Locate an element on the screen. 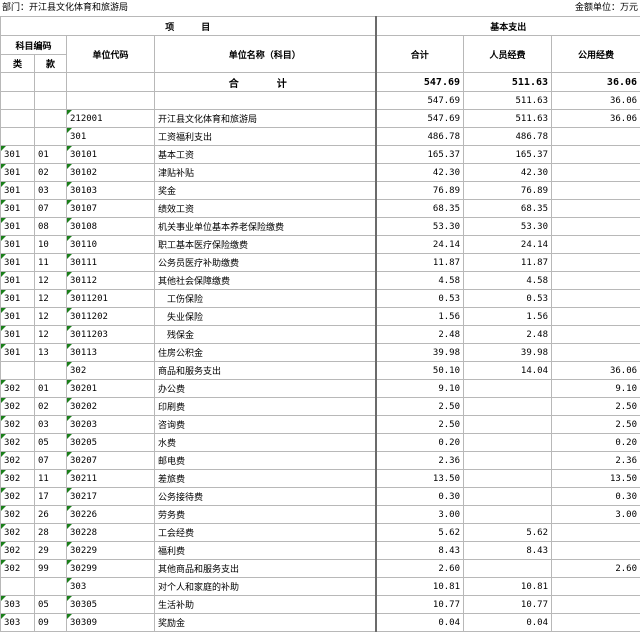  cell-personnel: 486.78 is located at coordinates (508, 137).